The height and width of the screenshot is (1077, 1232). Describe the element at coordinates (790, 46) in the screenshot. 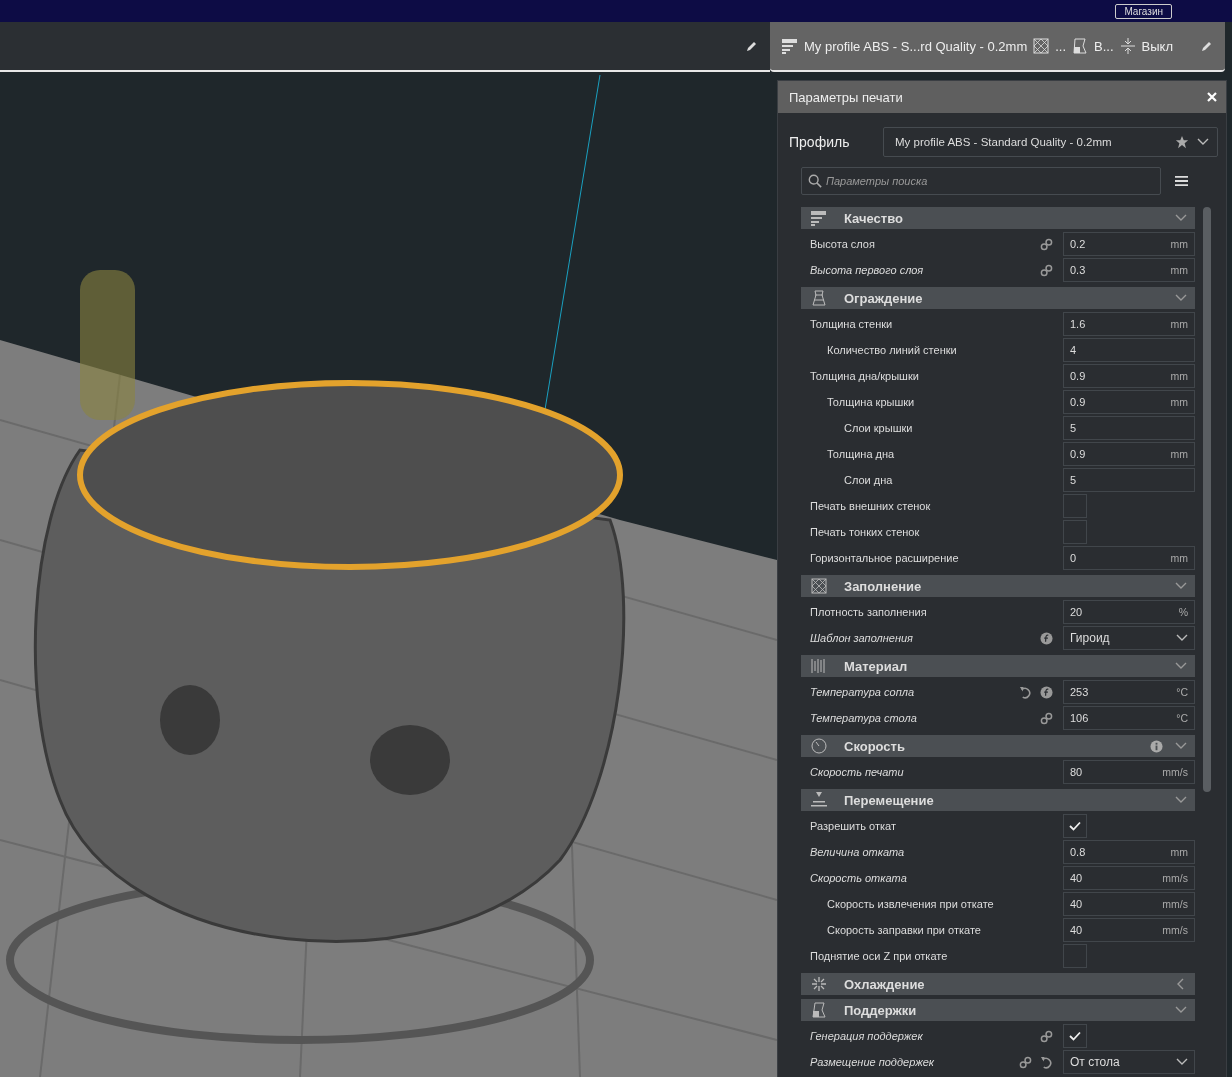

I see `layers-icon` at that location.